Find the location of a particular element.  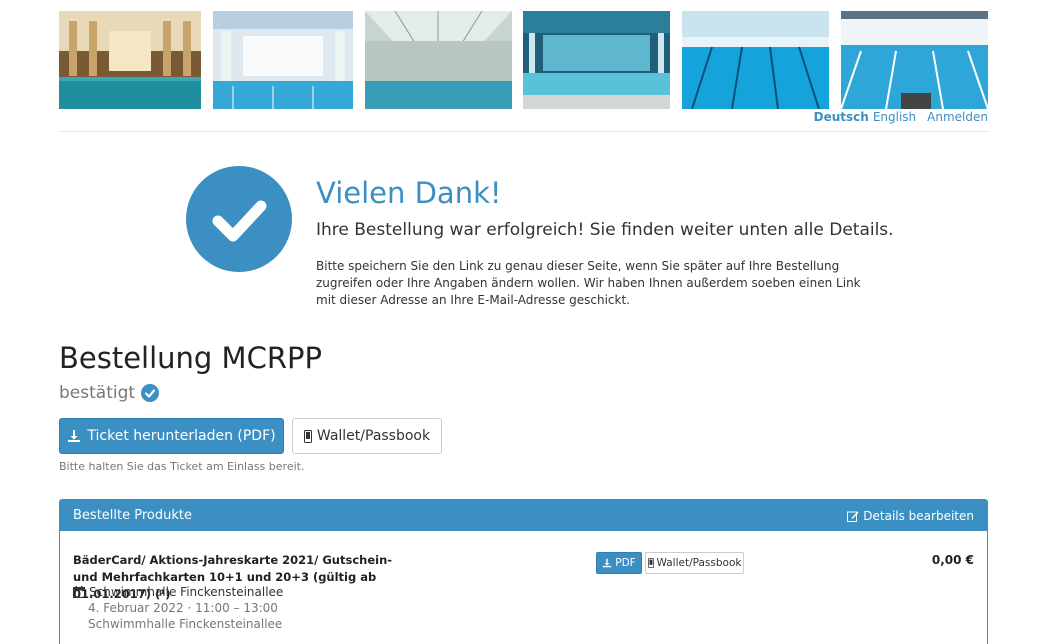

edit-details-link: Details bearbeiten is located at coordinates (910, 516).